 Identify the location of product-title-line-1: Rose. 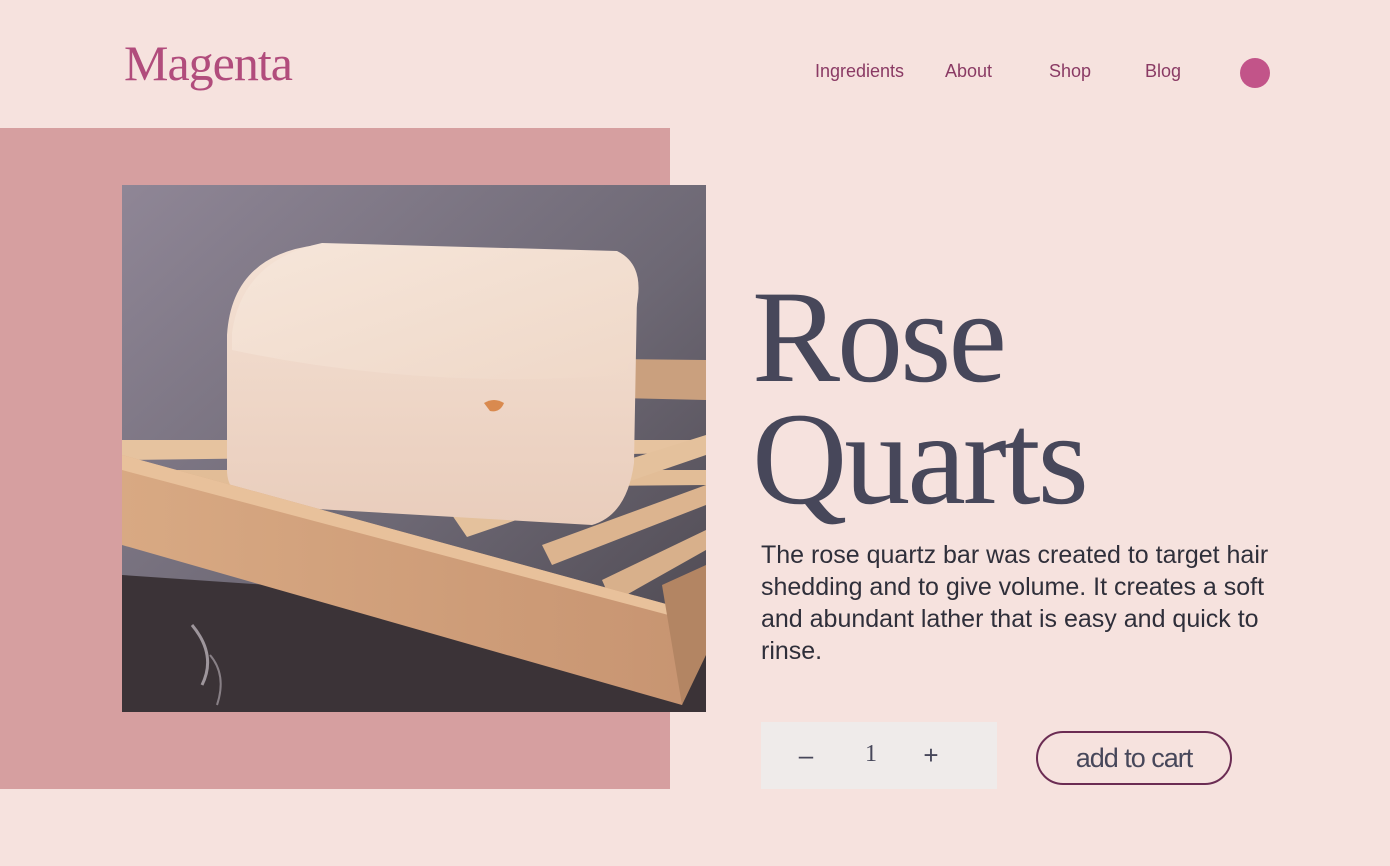
(879, 336).